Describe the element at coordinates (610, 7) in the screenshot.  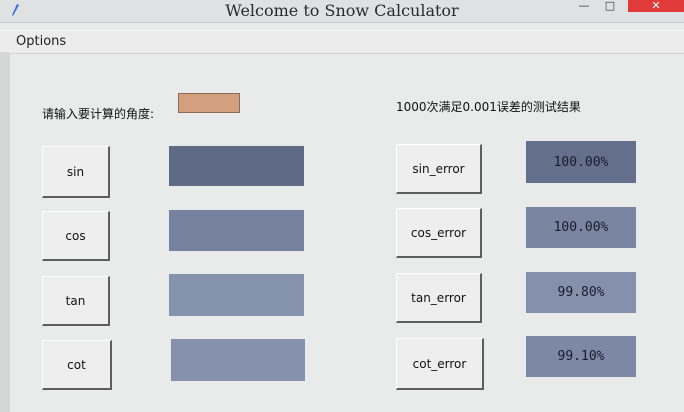
I see `maximize-button: □` at that location.